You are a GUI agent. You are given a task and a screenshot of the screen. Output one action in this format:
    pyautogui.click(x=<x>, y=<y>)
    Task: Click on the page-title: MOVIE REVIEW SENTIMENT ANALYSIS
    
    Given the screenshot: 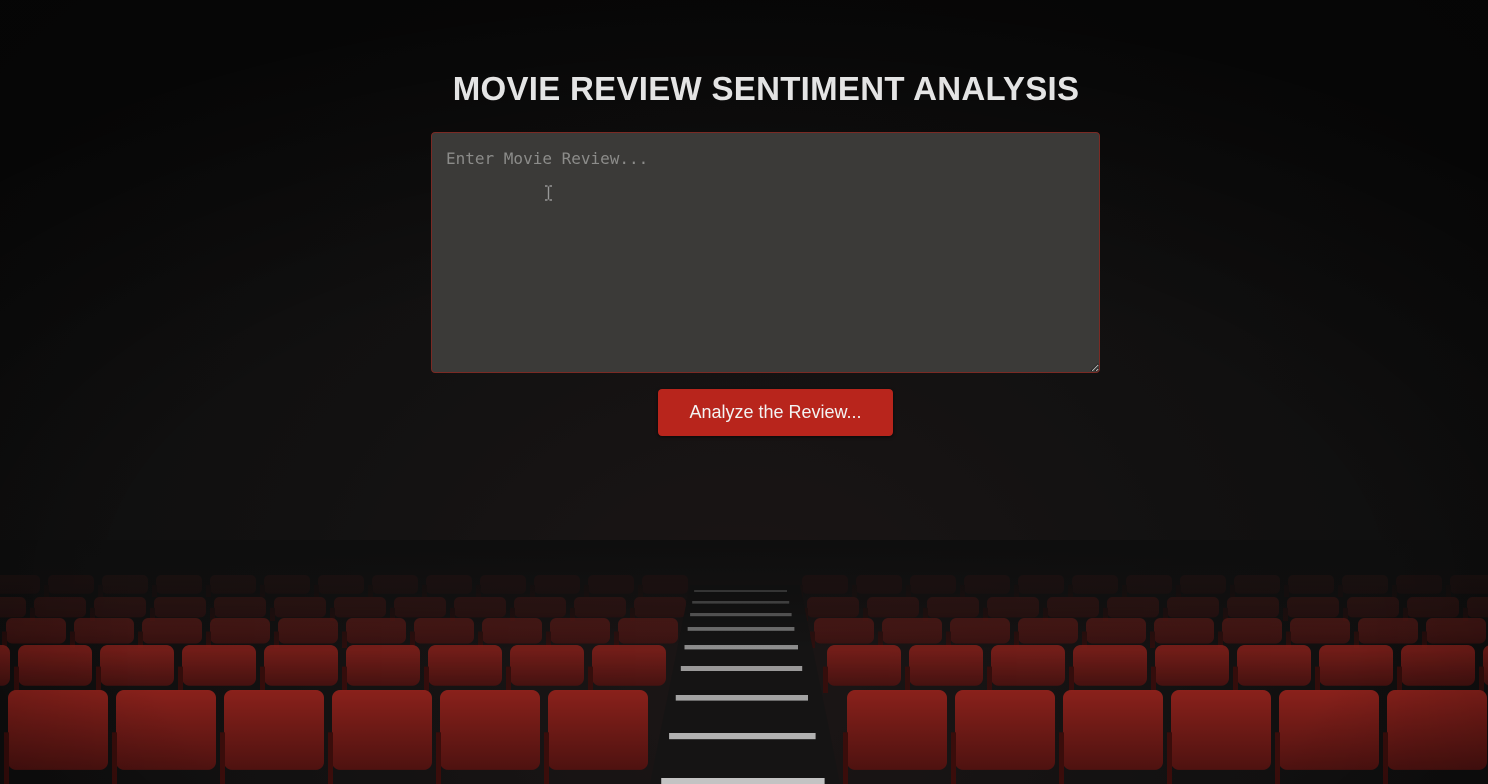 What is the action you would take?
    pyautogui.click(x=766, y=88)
    